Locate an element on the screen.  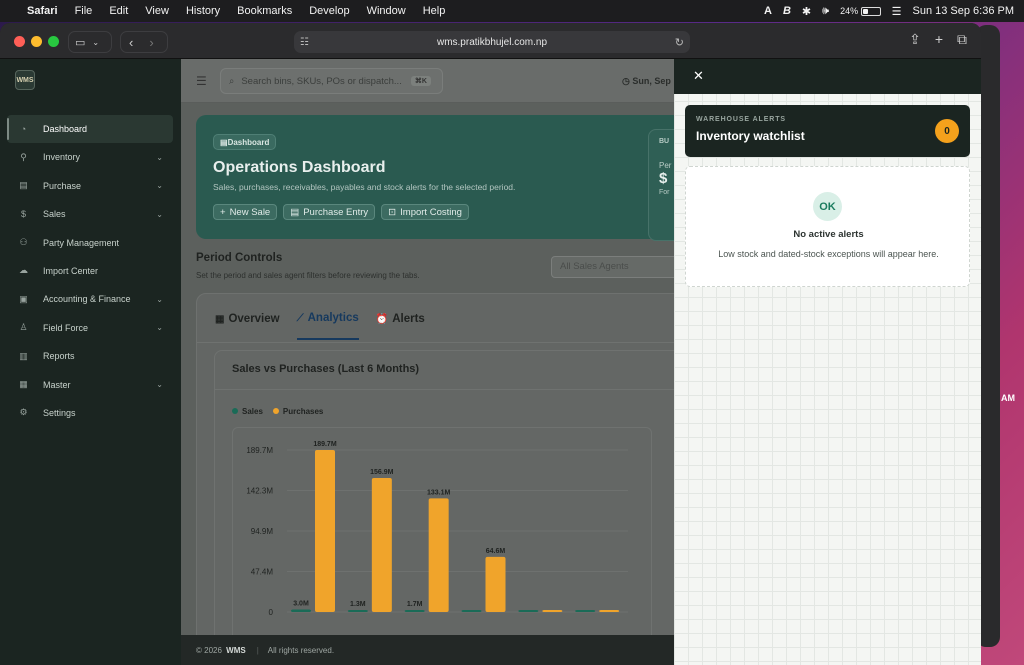
sidebar-item-sales: $ Sales ⌄ is located at coordinates (90, 214).